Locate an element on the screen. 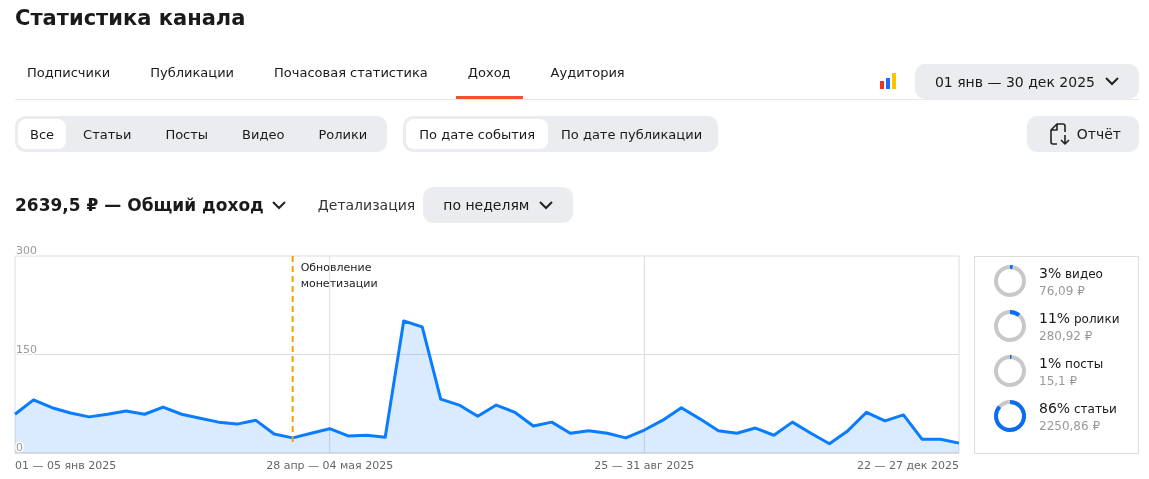 This screenshot has width=1149, height=479. document-download-icon is located at coordinates (1059, 134).